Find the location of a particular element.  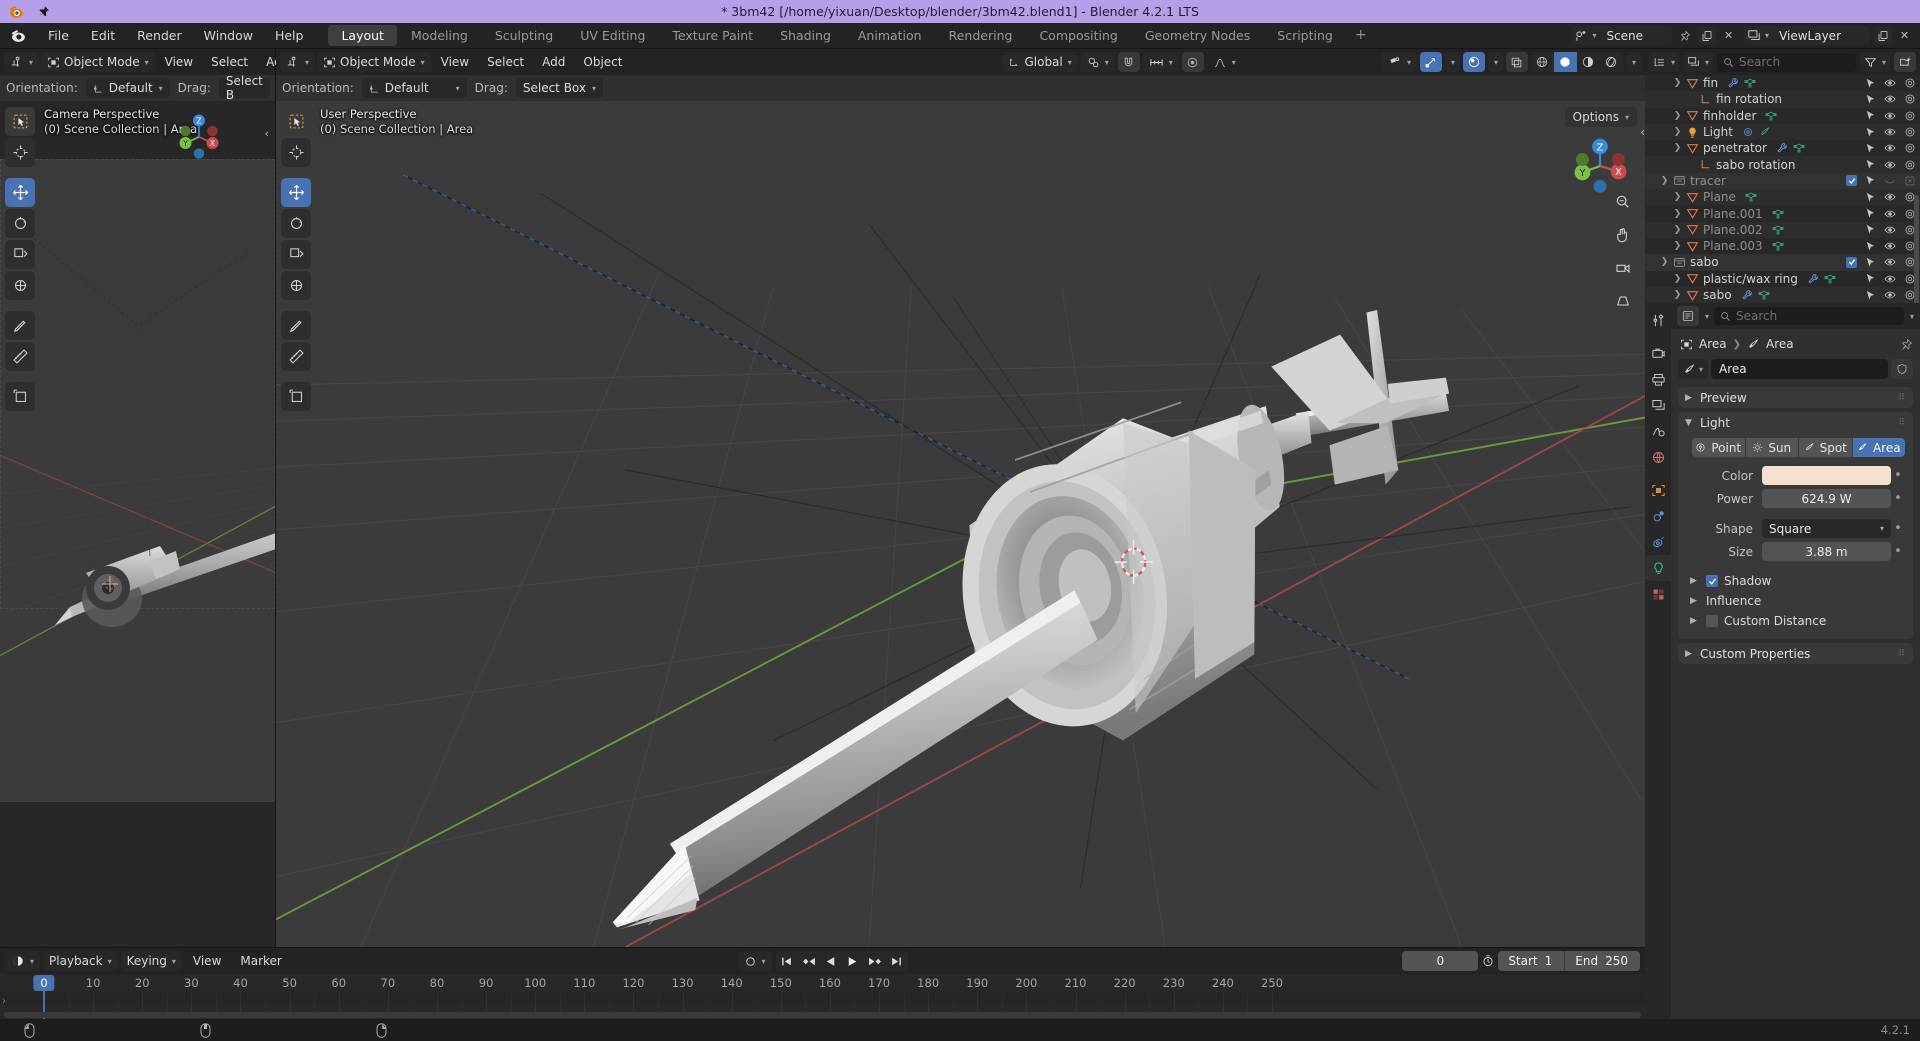

previous-keyframe-button is located at coordinates (809, 961).